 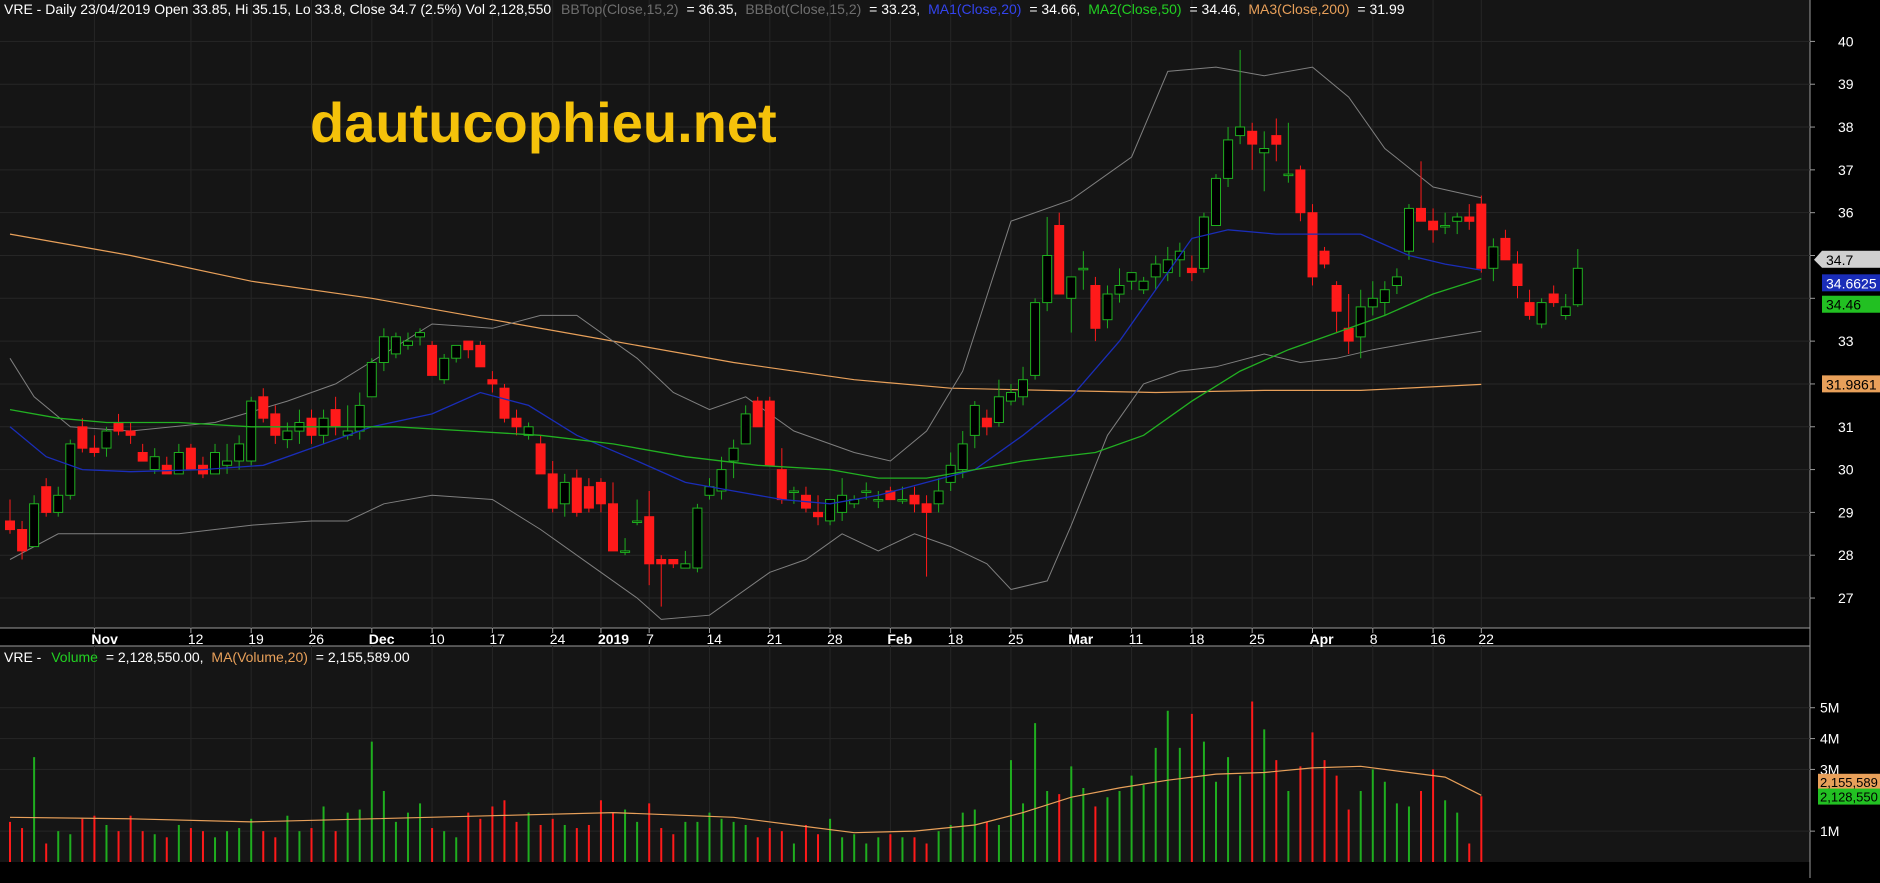 What do you see at coordinates (196, 639) in the screenshot?
I see `time-tick-label: 12` at bounding box center [196, 639].